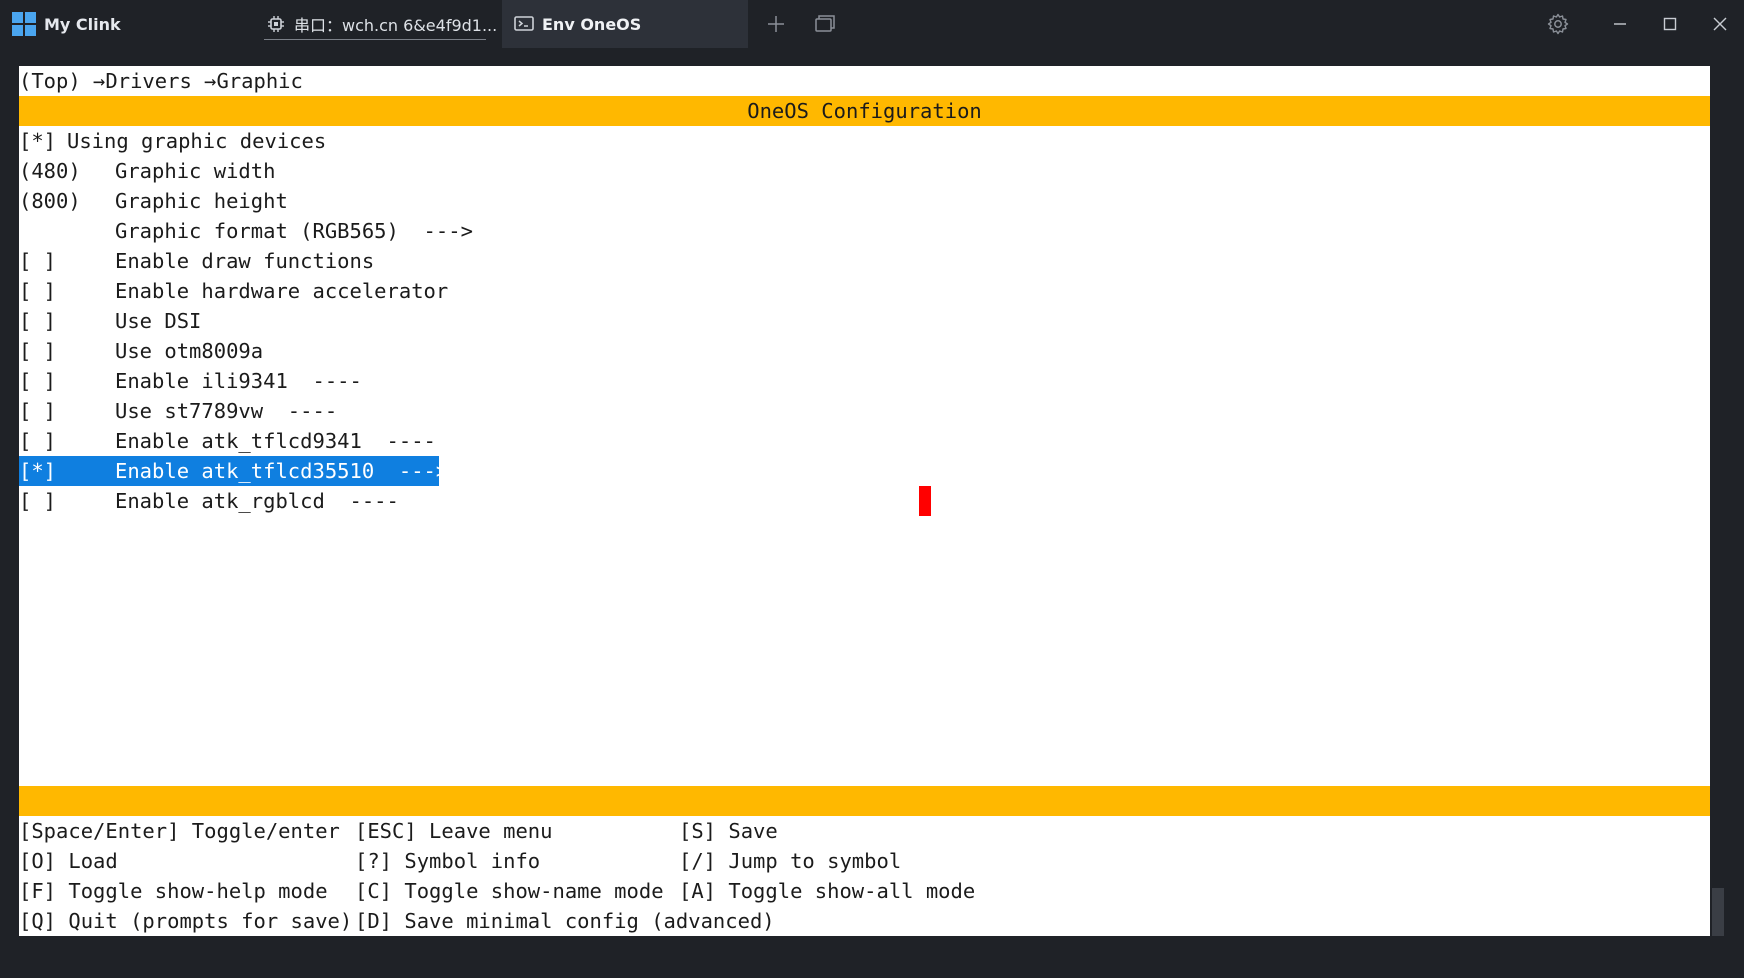 This screenshot has width=1744, height=978. What do you see at coordinates (925, 501) in the screenshot?
I see `text-cursor` at bounding box center [925, 501].